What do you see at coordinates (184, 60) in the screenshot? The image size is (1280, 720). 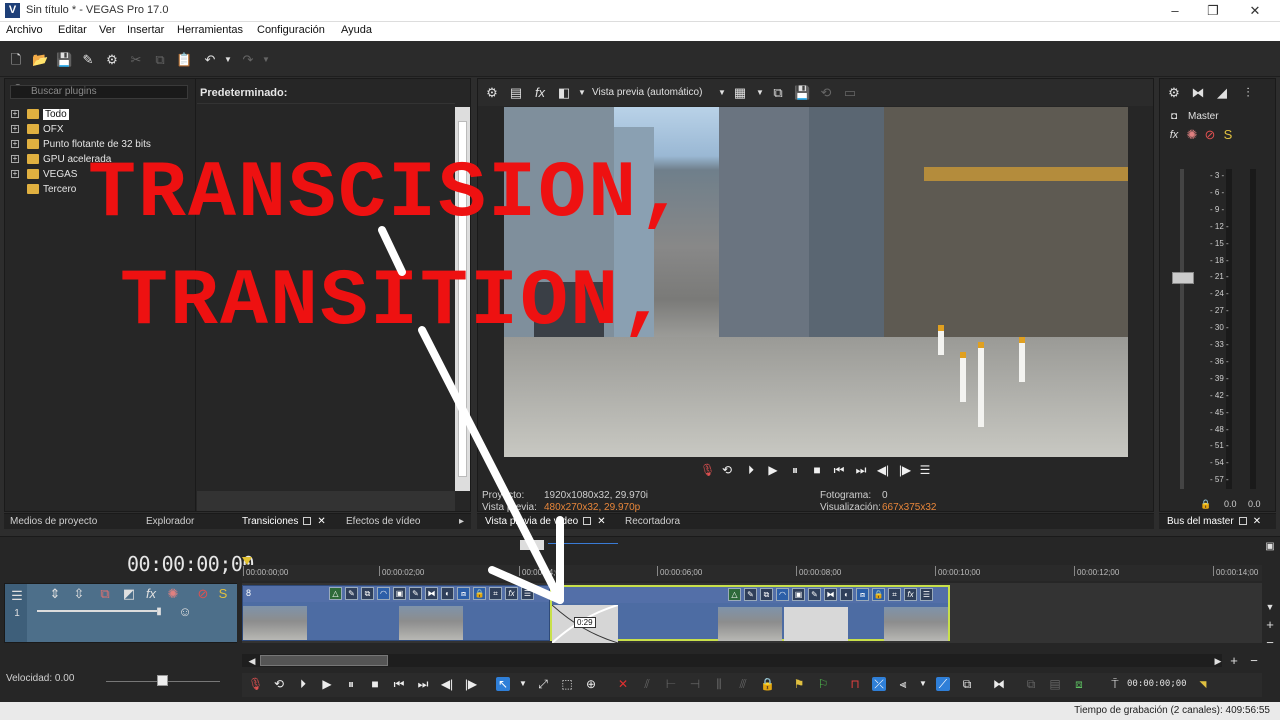 I see `paste-icon: 📋` at bounding box center [184, 60].